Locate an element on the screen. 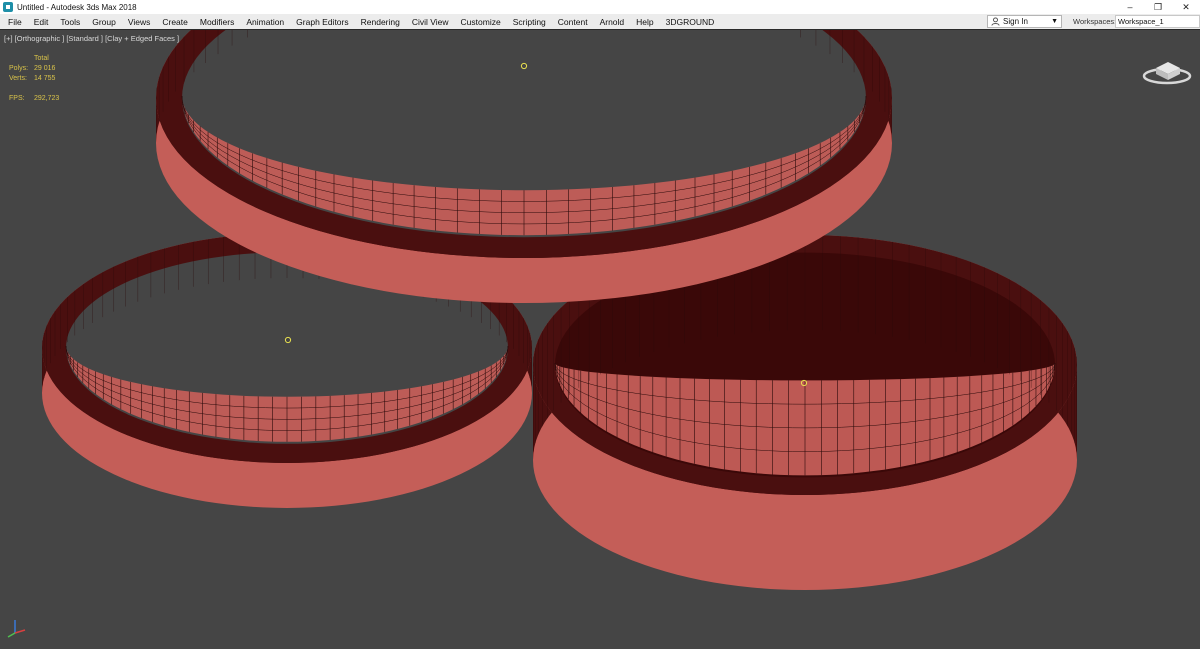  menu-tools: Tools is located at coordinates (70, 22).